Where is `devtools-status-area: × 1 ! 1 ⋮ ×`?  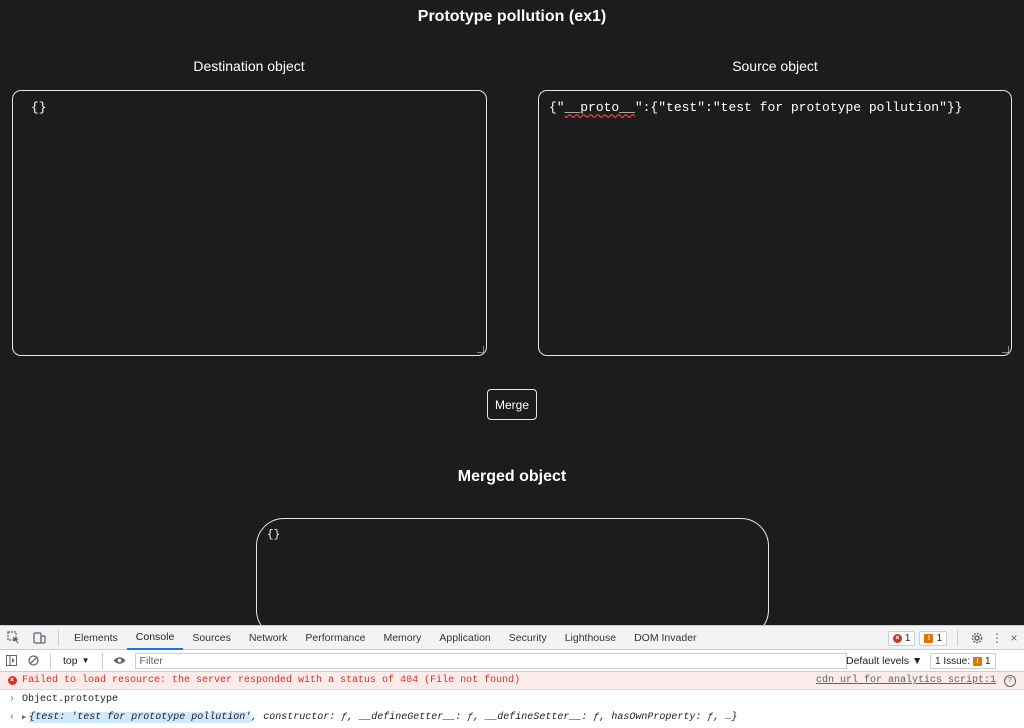
devtools-status-area: × 1 ! 1 ⋮ × is located at coordinates (953, 638).